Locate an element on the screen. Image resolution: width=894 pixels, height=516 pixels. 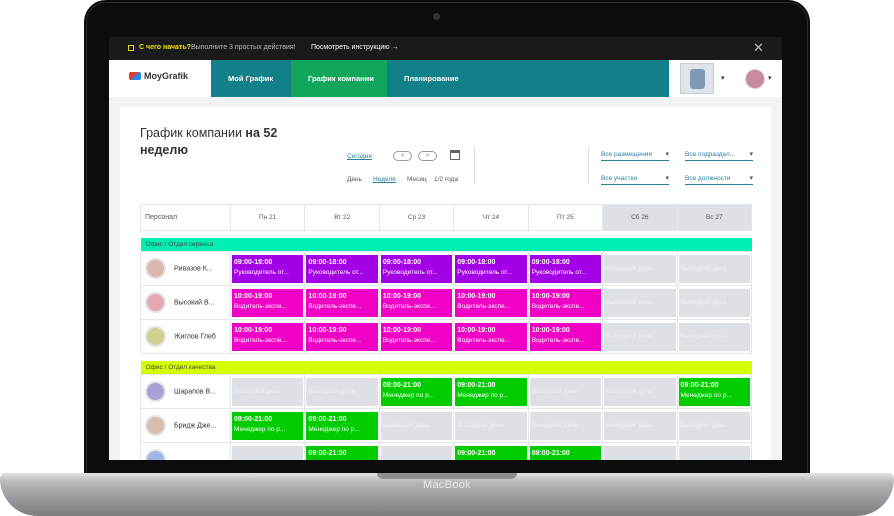
close-icon: ✕ is located at coordinates (758, 48).